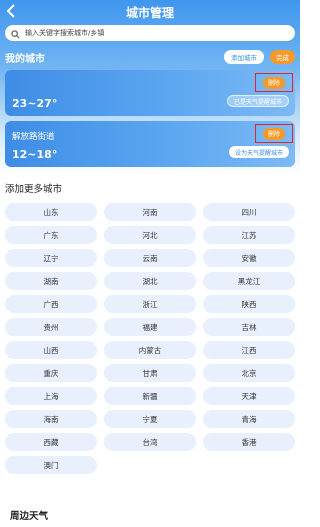 The width and height of the screenshot is (320, 527). I want to click on city-chip: 黑龙江, so click(249, 281).